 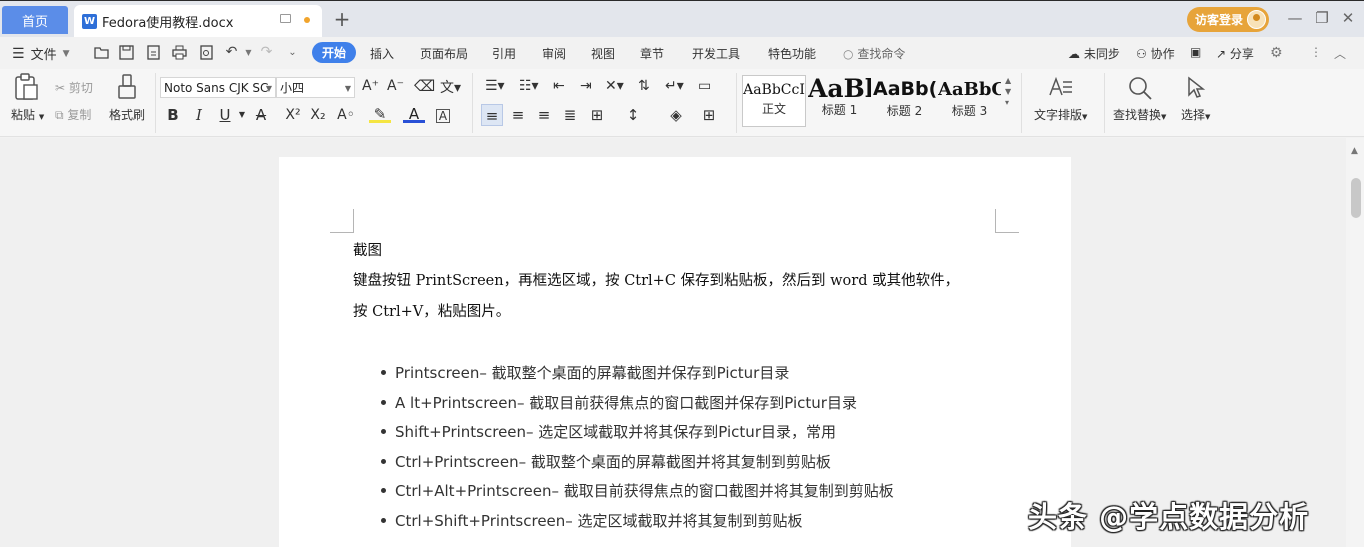 What do you see at coordinates (266, 52) in the screenshot?
I see `redo-icon: ↷` at bounding box center [266, 52].